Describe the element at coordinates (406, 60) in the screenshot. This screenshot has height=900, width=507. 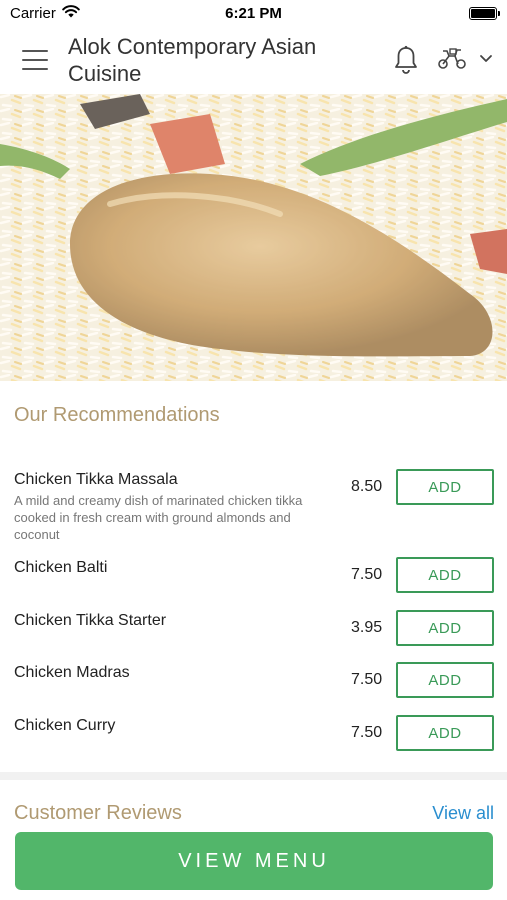
I see `bell-icon` at that location.